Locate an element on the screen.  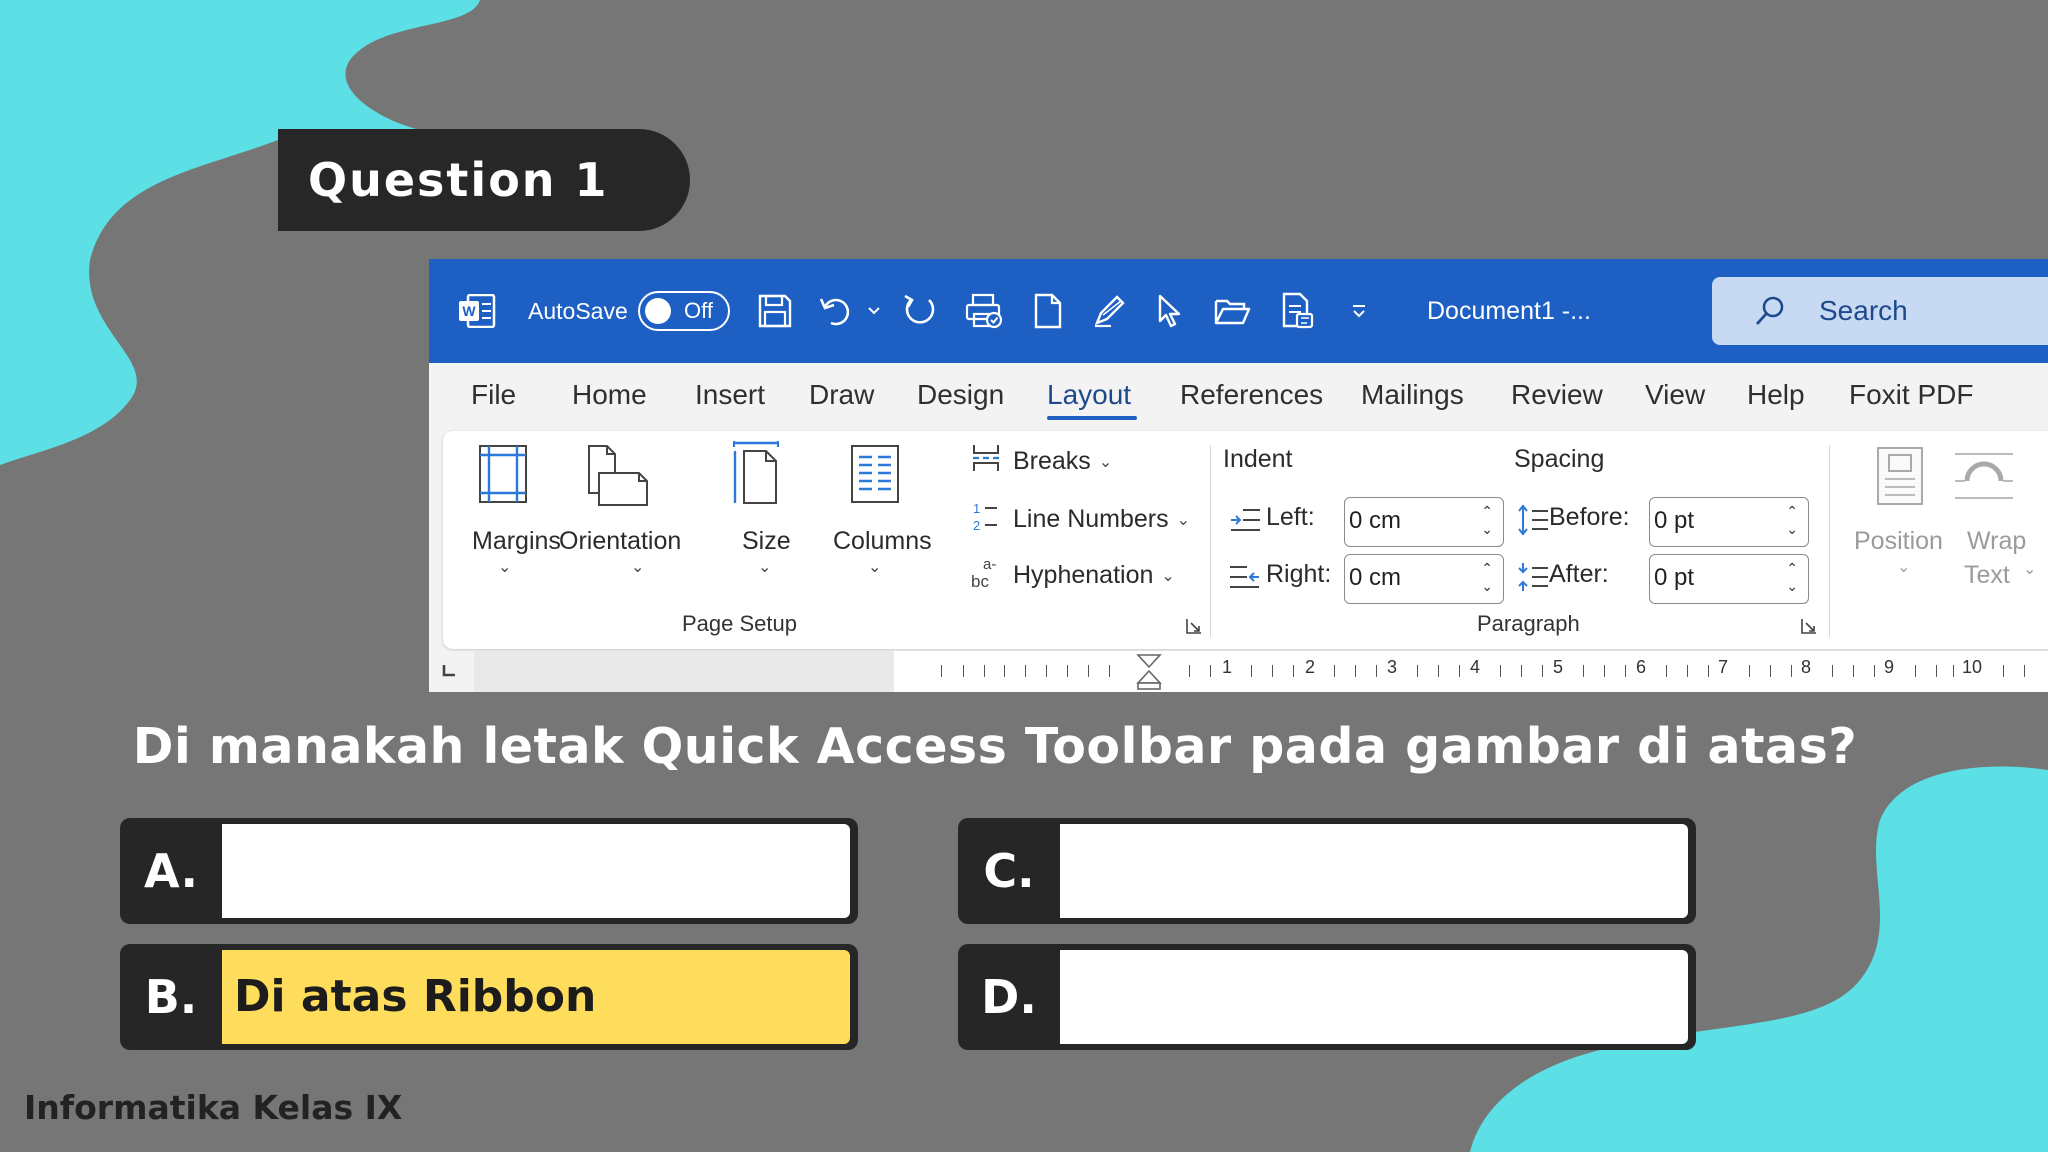
indent-left-input: 0 cm ⌃ ⌄ is located at coordinates (1424, 522).